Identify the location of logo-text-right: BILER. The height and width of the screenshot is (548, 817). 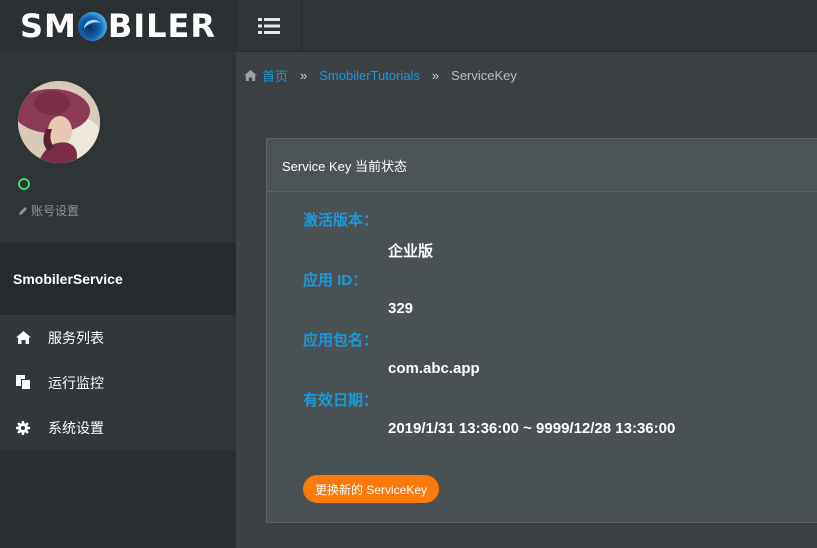
(162, 26).